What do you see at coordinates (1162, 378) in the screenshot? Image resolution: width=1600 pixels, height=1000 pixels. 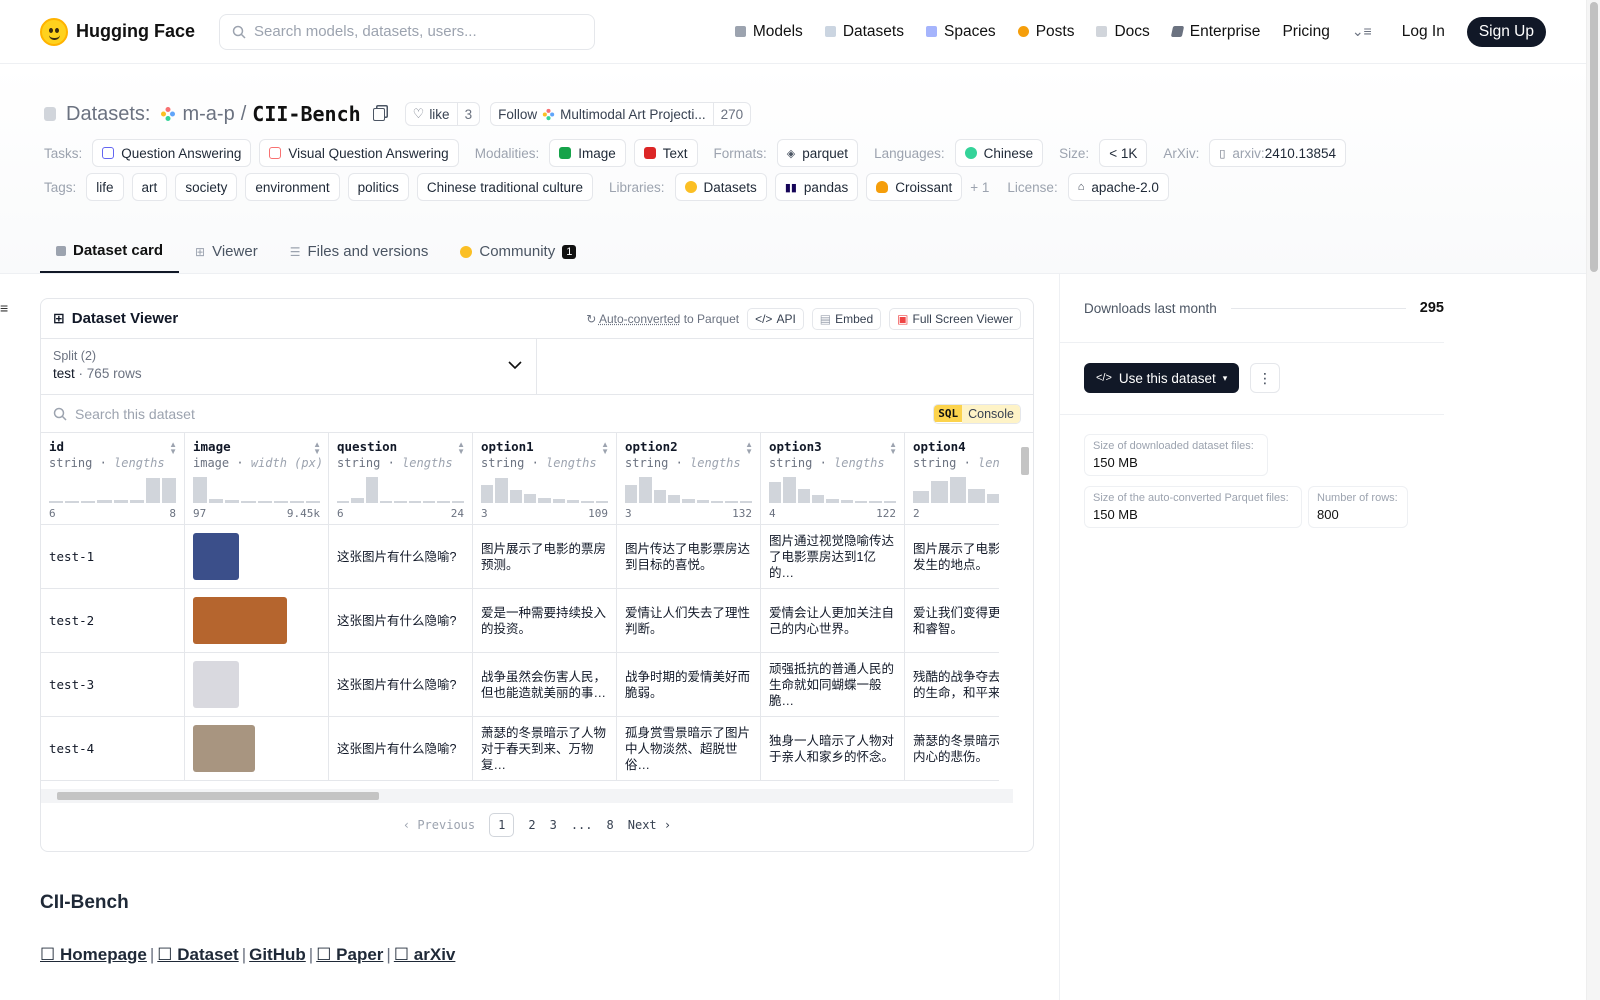 I see `use-this-dataset-button: </> Use this dataset ▾` at bounding box center [1162, 378].